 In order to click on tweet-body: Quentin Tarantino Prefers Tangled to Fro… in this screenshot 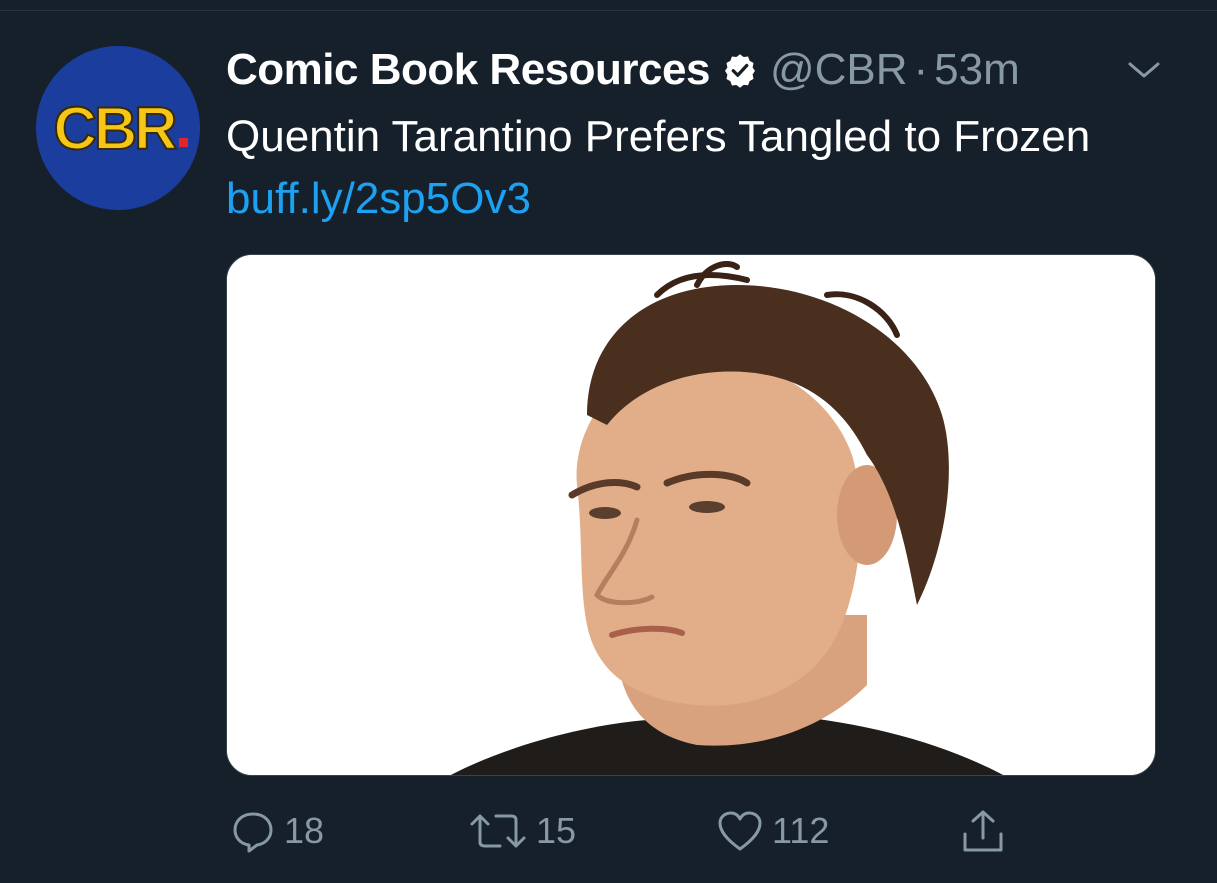, I will do `click(658, 136)`.